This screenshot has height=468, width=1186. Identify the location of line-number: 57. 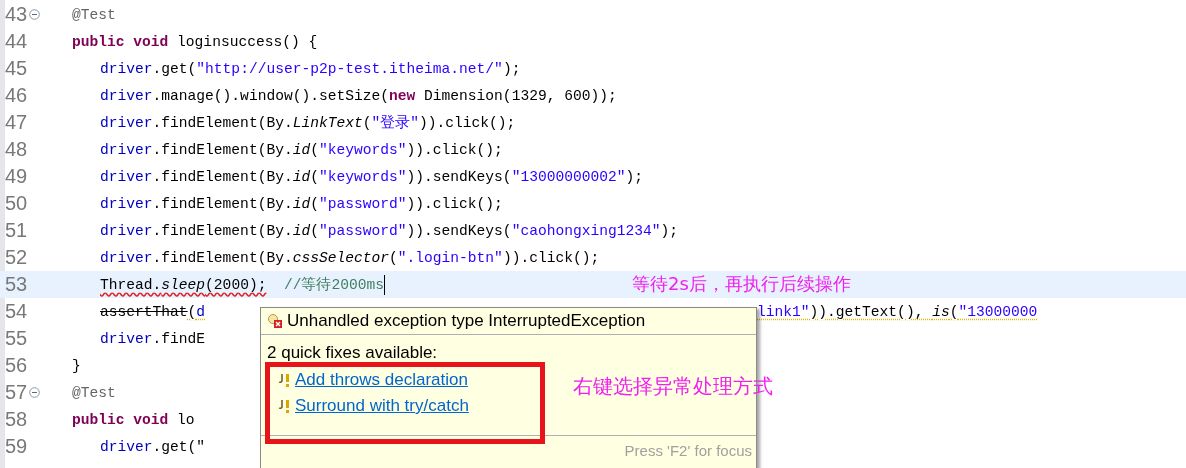
(16, 392).